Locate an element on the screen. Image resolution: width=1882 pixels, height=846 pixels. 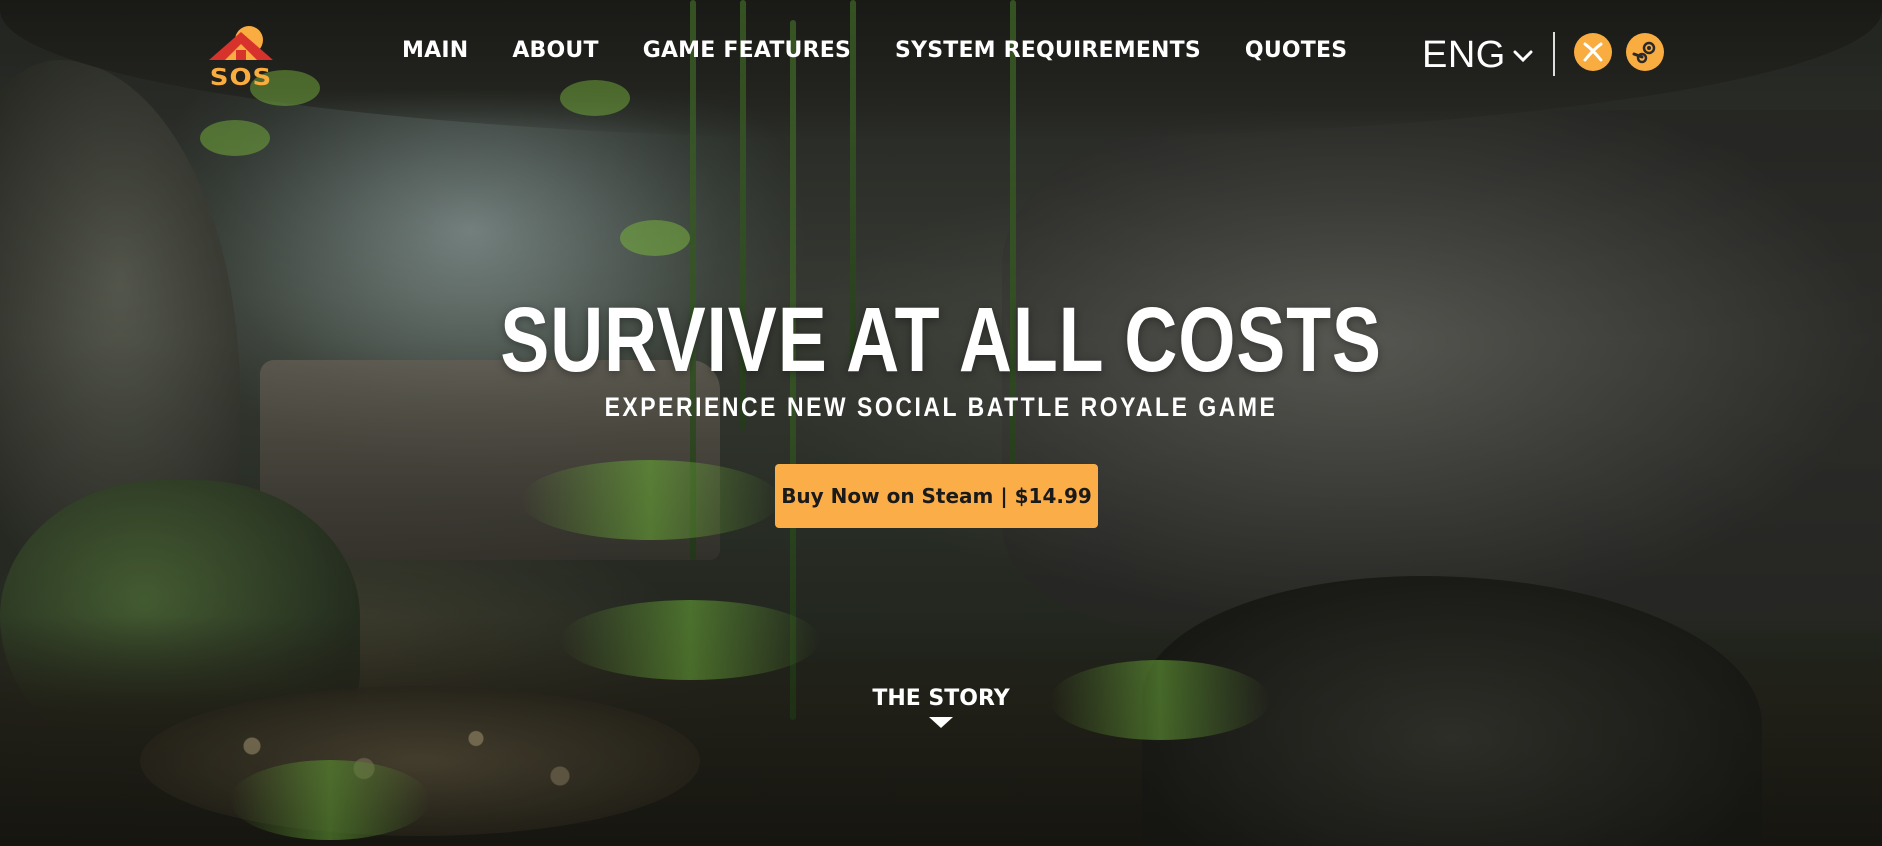
steam-icon is located at coordinates (1644, 52).